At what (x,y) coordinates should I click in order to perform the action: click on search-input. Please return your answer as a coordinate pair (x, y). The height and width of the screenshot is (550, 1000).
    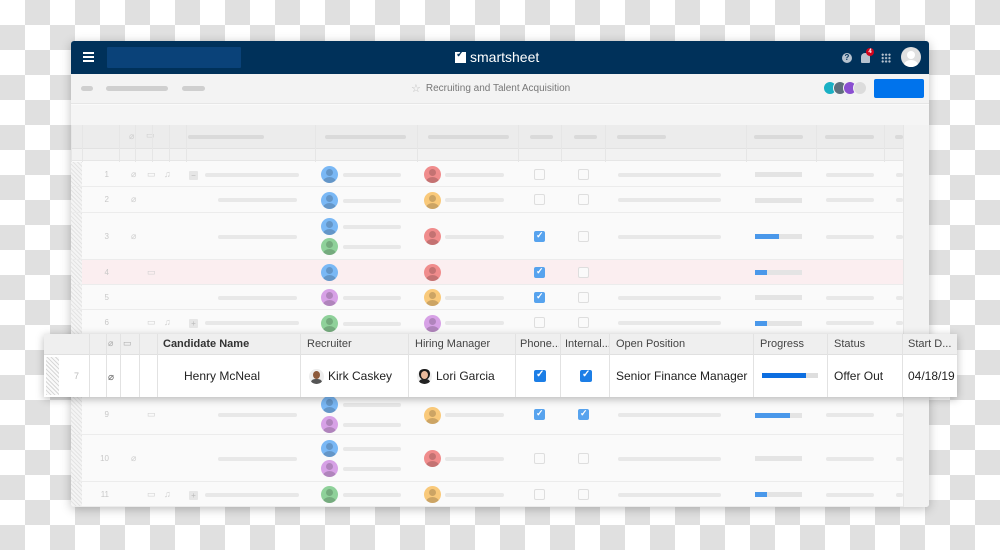
    Looking at the image, I should click on (174, 57).